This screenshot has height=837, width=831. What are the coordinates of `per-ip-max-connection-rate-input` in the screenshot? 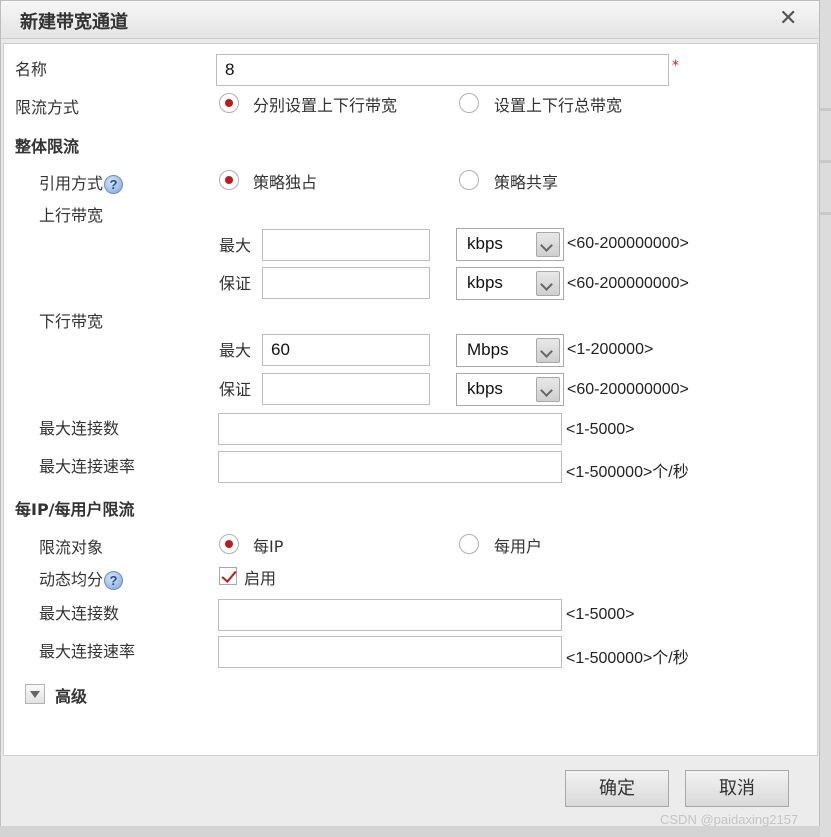 It's located at (390, 652).